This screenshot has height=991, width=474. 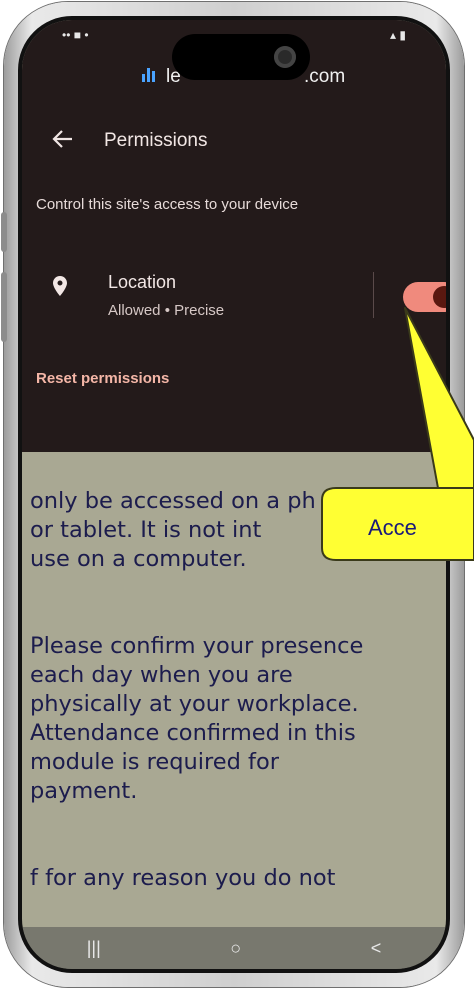 I want to click on back-nav-icon: <, so click(x=376, y=948).